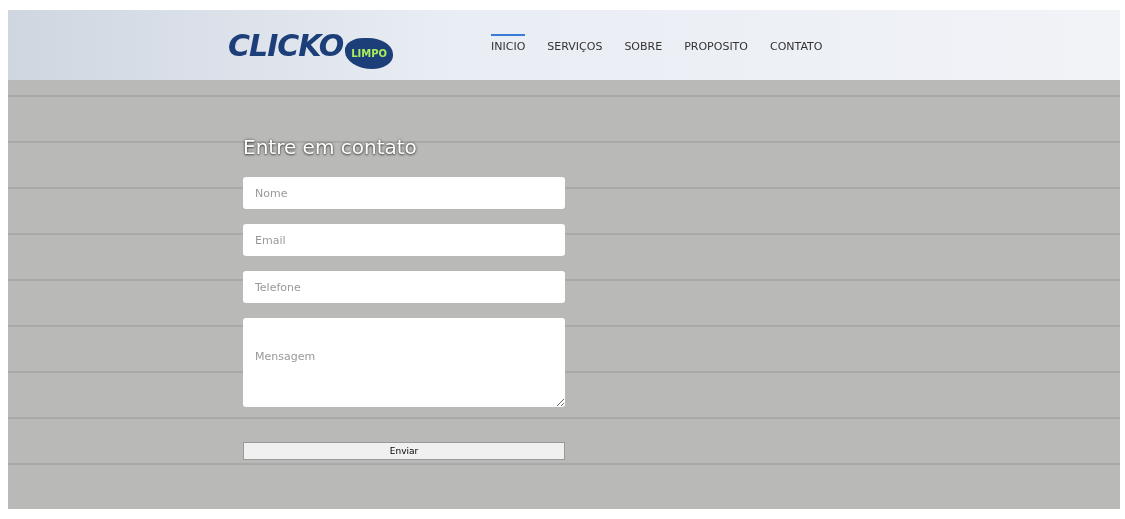 This screenshot has height=519, width=1125. What do you see at coordinates (404, 451) in the screenshot?
I see `send-button: Enviar` at bounding box center [404, 451].